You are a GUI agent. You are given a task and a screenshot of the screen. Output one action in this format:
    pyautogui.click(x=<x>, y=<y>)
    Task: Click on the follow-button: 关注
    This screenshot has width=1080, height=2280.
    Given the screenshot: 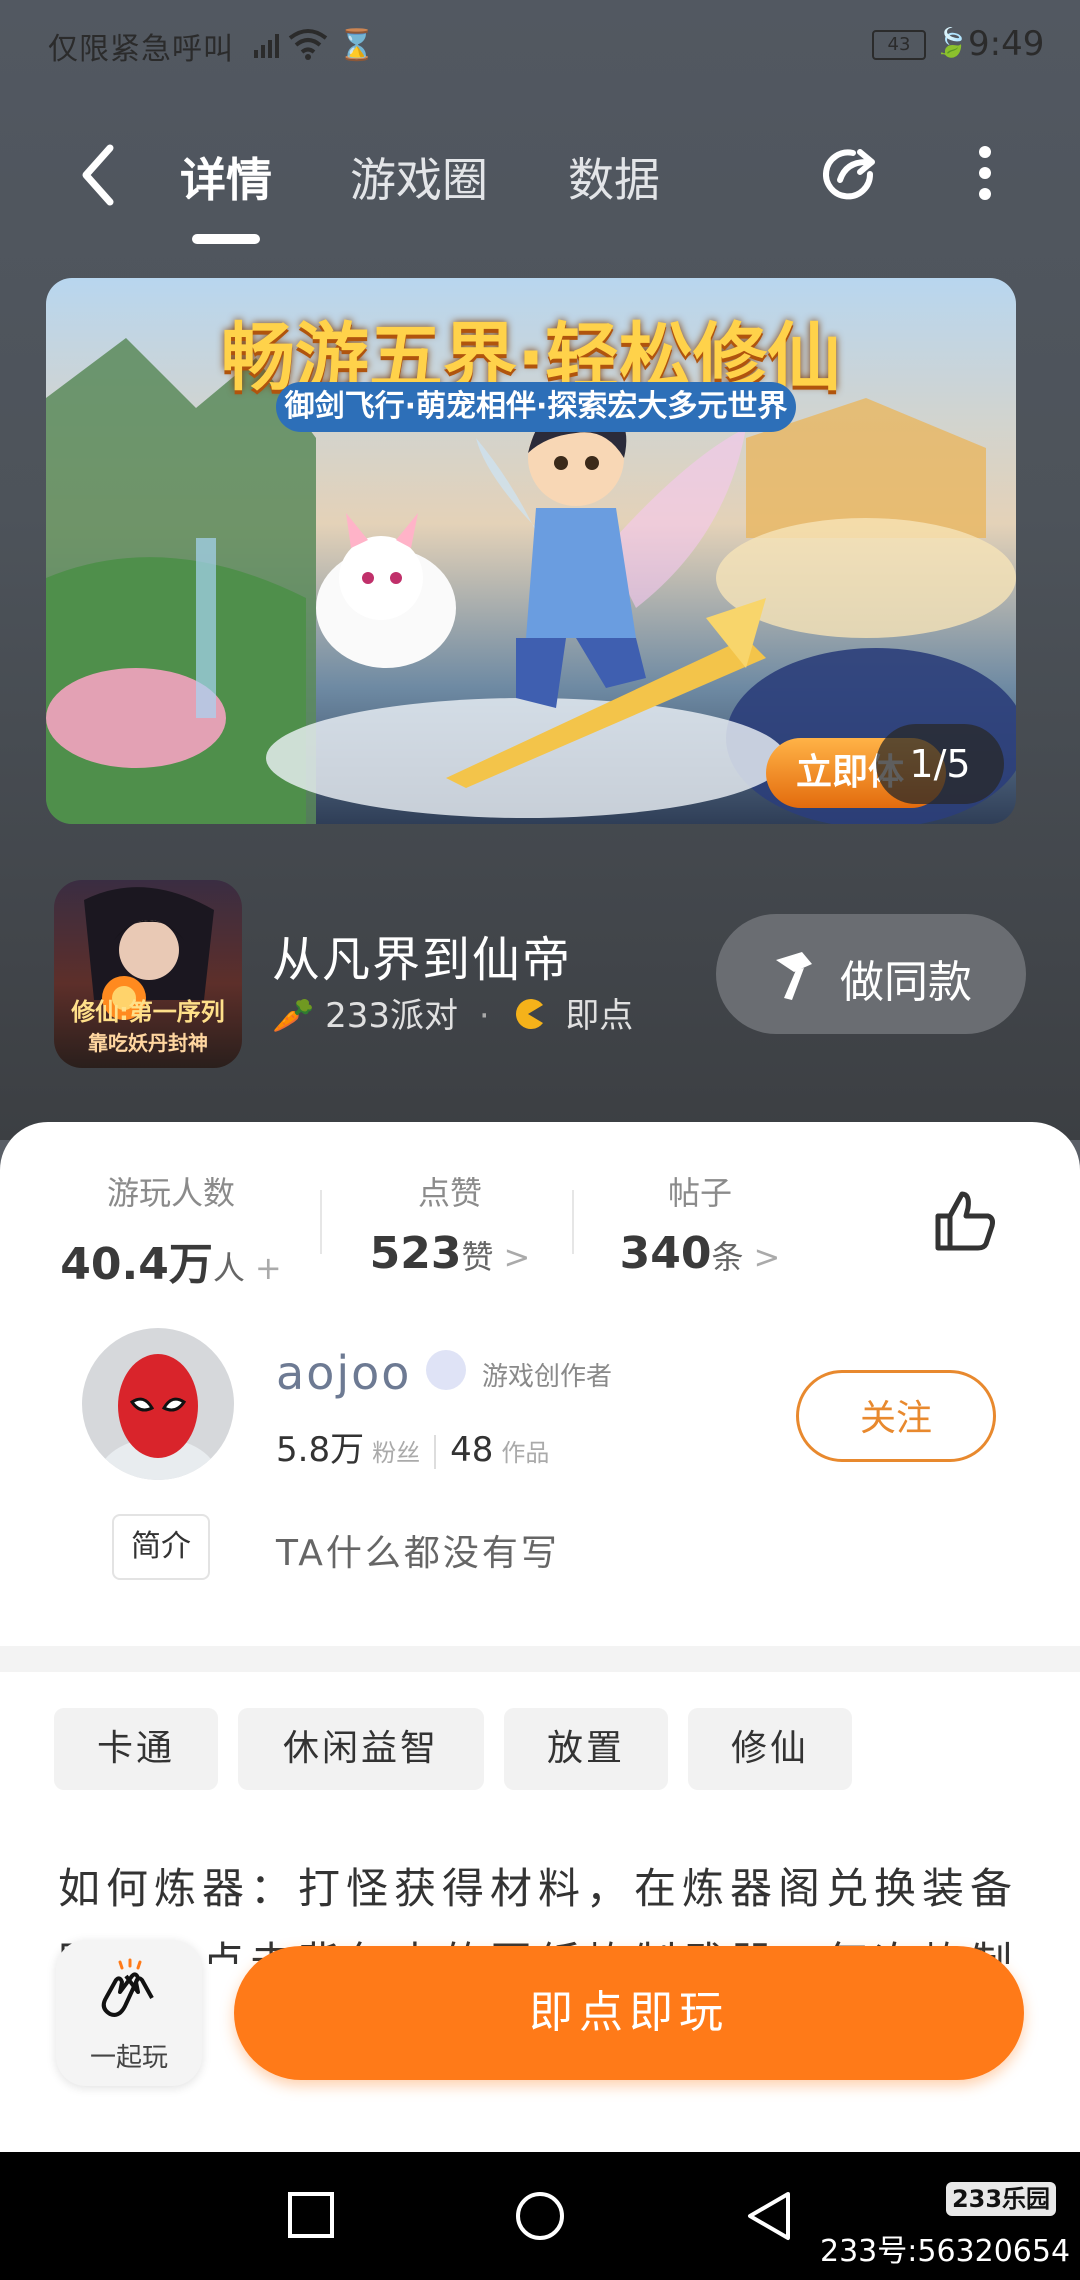 What is the action you would take?
    pyautogui.click(x=896, y=1416)
    